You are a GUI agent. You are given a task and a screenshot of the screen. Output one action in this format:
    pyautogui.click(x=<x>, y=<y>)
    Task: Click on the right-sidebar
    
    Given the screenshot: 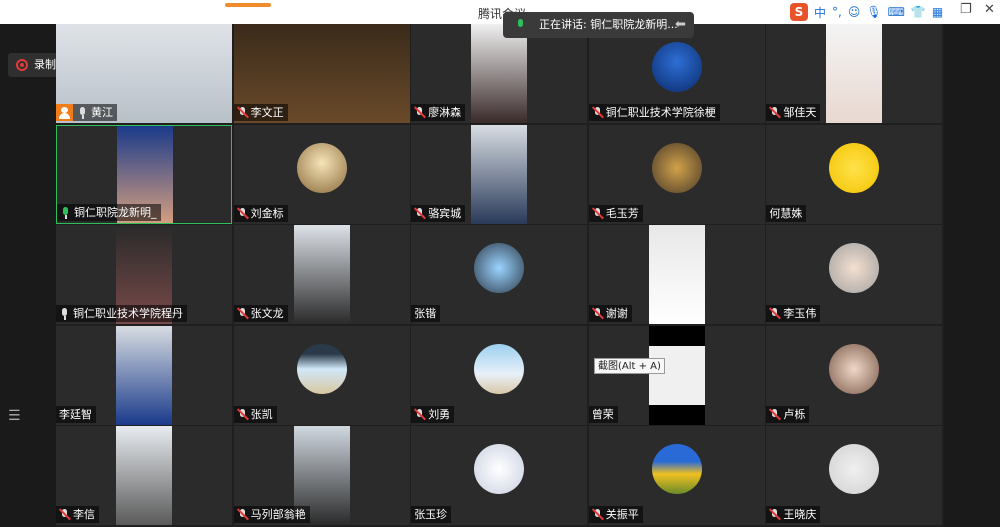 What is the action you would take?
    pyautogui.click(x=972, y=275)
    